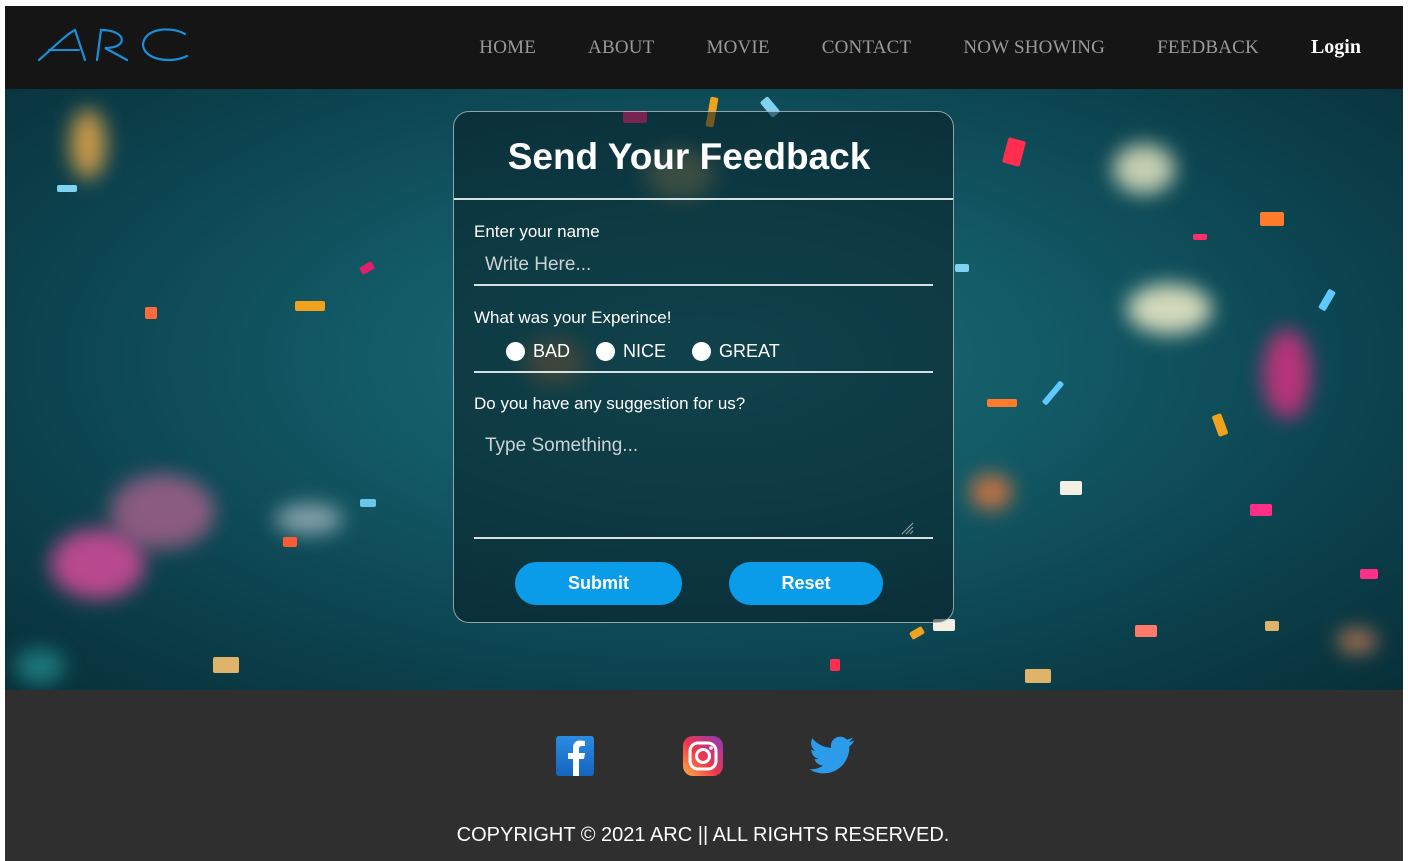 Image resolution: width=1408 pixels, height=861 pixels. What do you see at coordinates (576, 756) in the screenshot?
I see `facebook-icon` at bounding box center [576, 756].